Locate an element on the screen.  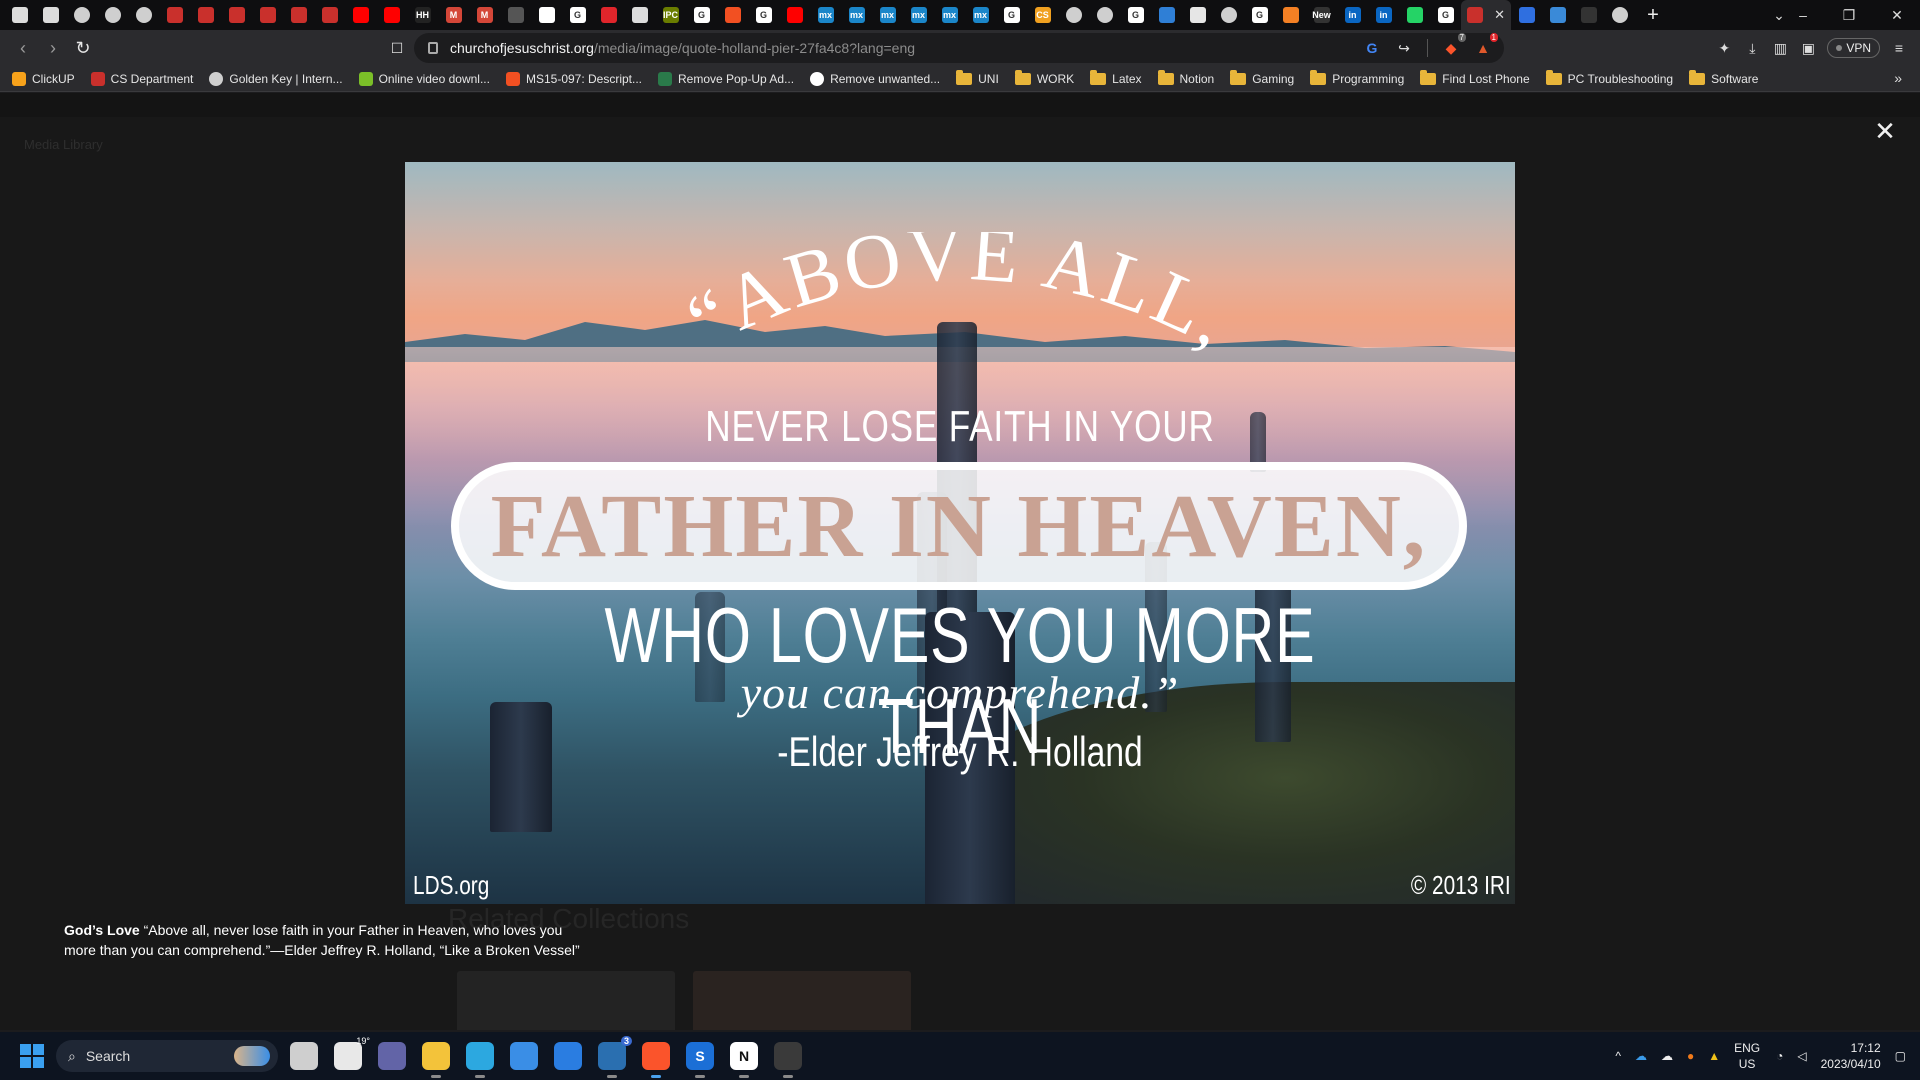
share-icon: ↪ is located at coordinates (1404, 48).